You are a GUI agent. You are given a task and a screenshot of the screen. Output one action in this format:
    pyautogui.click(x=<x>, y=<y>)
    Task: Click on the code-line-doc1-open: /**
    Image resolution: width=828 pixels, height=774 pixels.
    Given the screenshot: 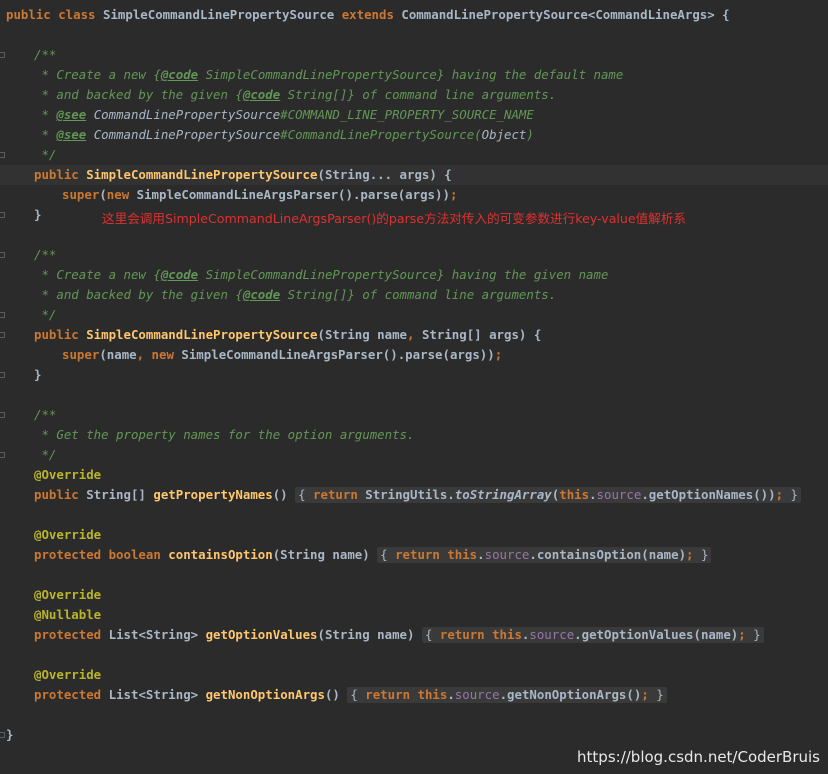 What is the action you would take?
    pyautogui.click(x=414, y=55)
    